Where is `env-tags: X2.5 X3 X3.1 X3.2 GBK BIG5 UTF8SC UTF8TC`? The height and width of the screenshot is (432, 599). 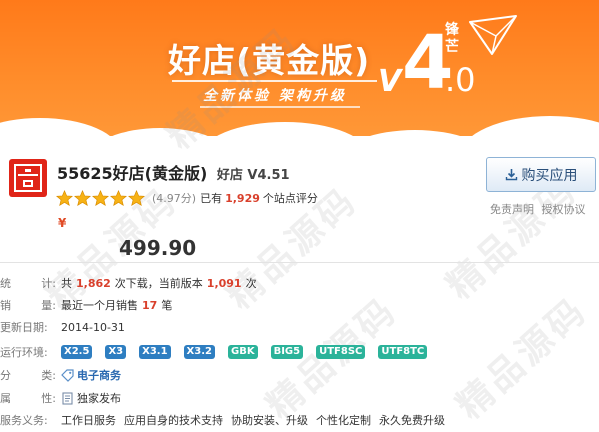 env-tags: X2.5 X3 X3.1 X3.2 GBK BIG5 UTF8SC UTF8TC is located at coordinates (250, 352).